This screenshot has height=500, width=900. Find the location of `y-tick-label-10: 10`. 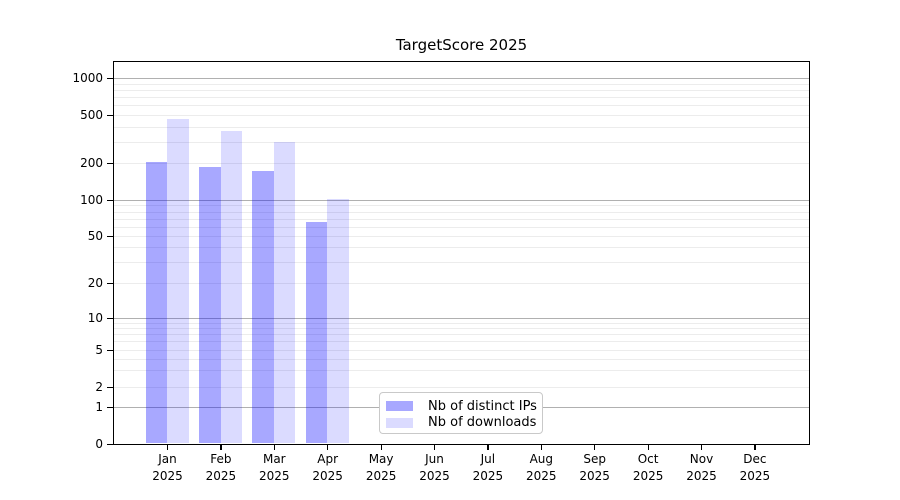

y-tick-label-10: 10 is located at coordinates (95, 318).